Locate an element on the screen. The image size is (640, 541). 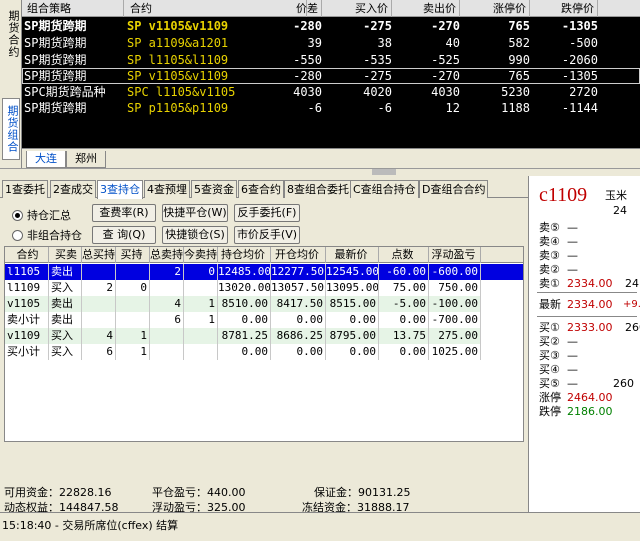
tab-futures-combos: 期货组合 is located at coordinates (11, 129).